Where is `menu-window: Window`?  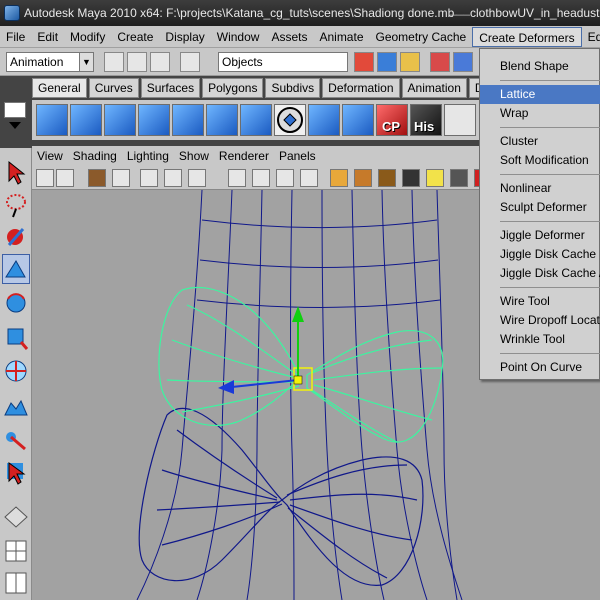 menu-window: Window is located at coordinates (238, 37).